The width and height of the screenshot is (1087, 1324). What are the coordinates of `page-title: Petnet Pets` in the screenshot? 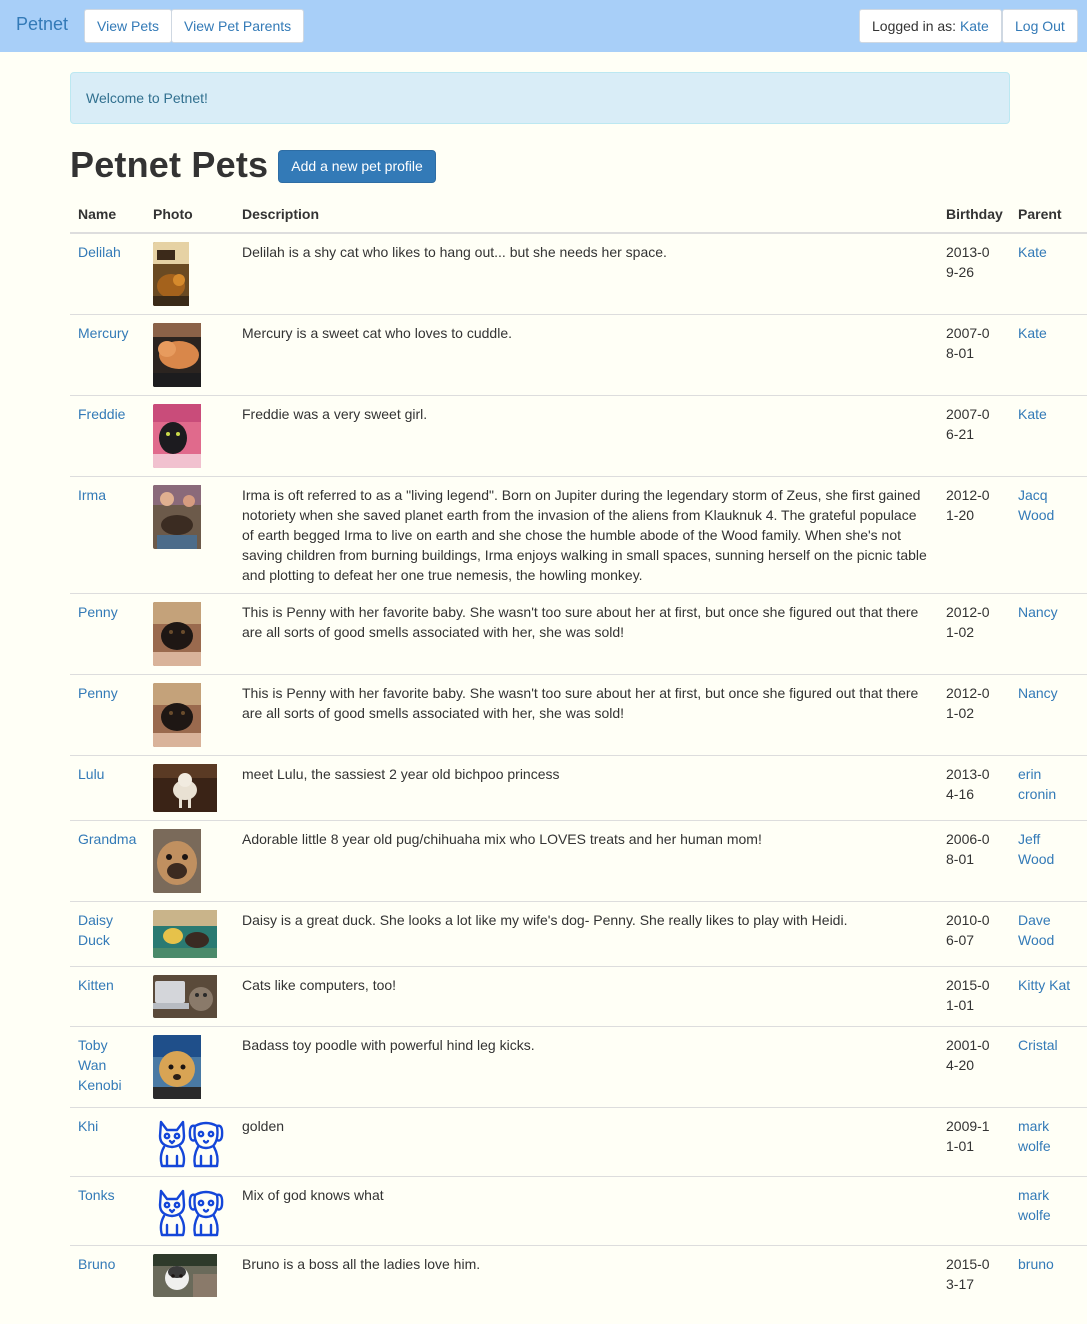 It's located at (169, 164).